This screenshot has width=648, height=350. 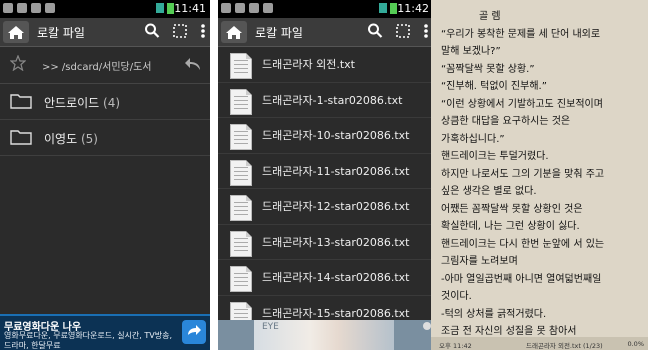 I want to click on text-line: 어쨌든 꼼짝달싹 못할 상황인 것은, so click(x=512, y=209).